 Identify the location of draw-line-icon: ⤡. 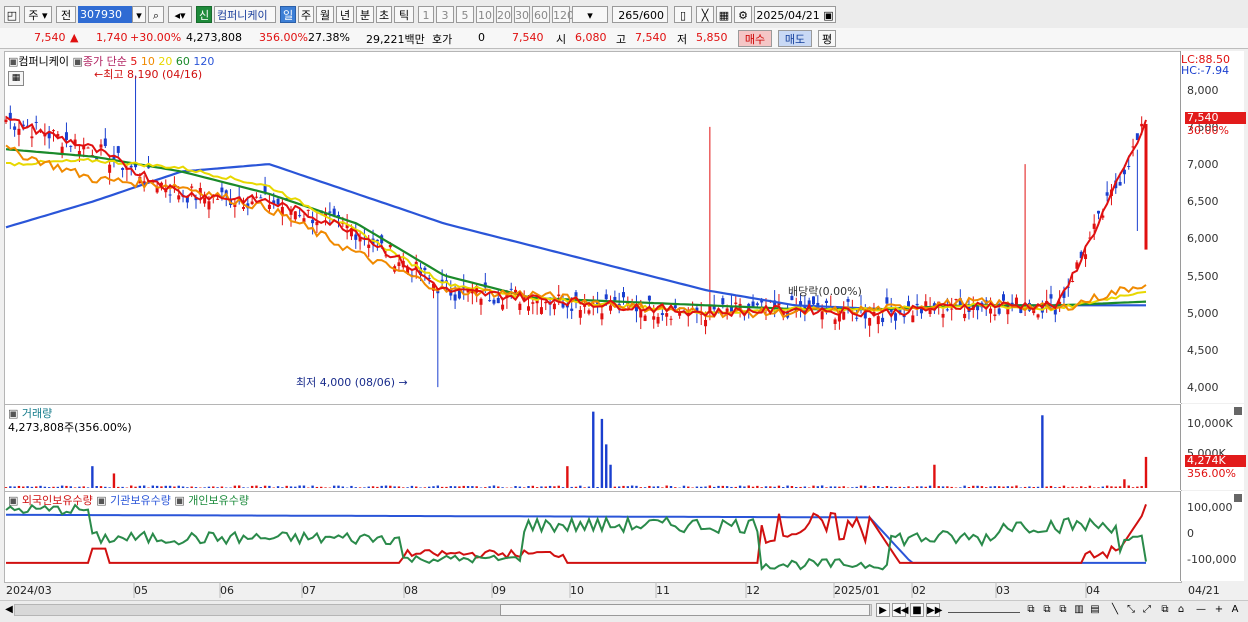
(1131, 610).